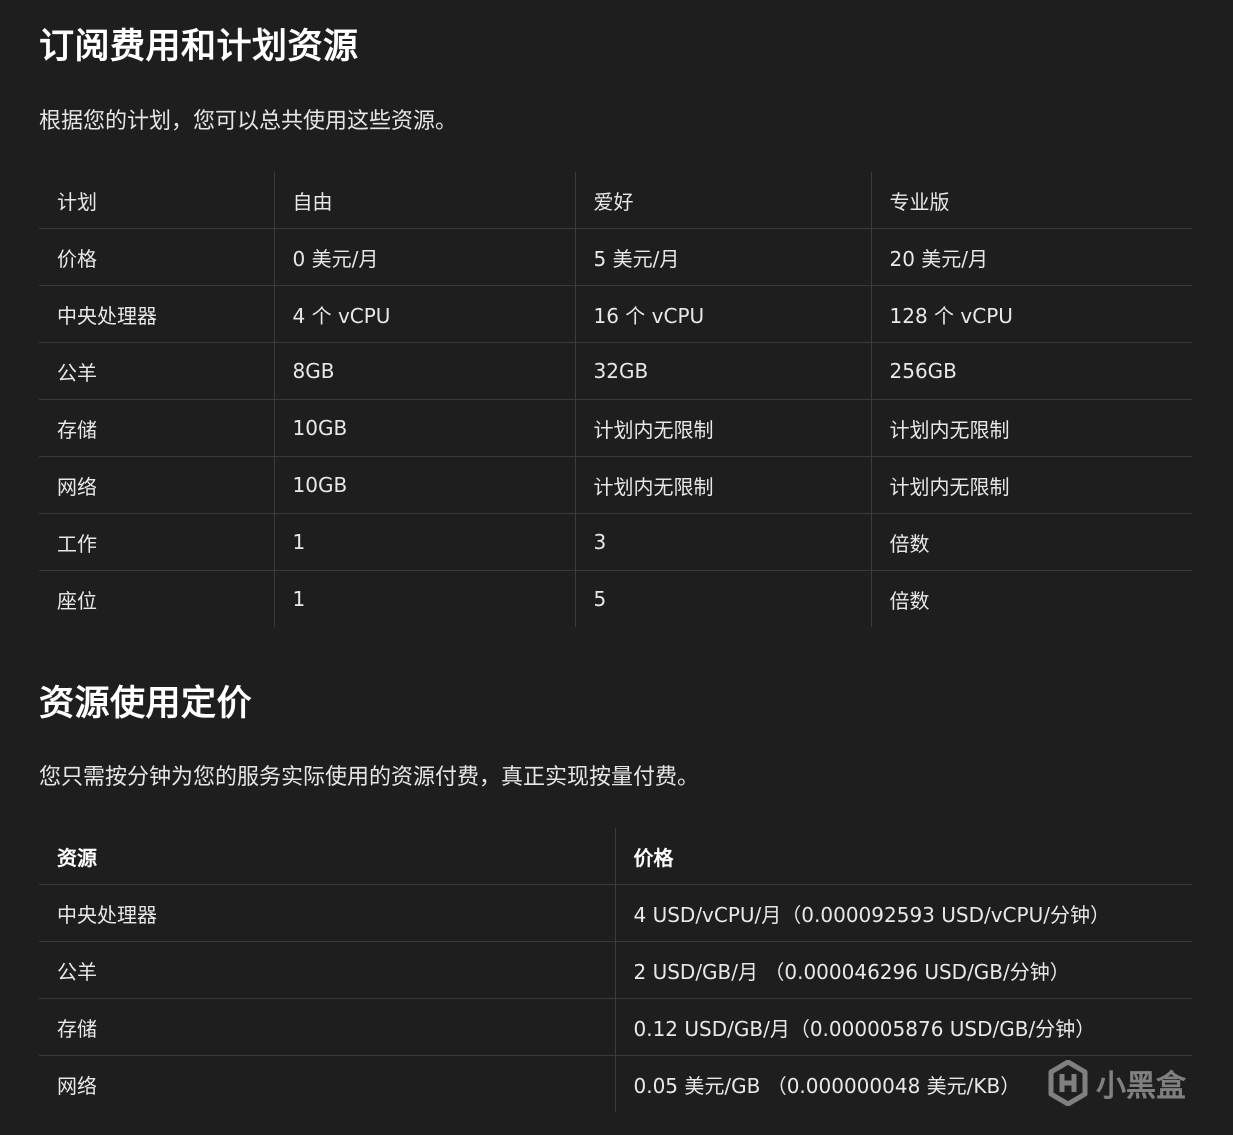  Describe the element at coordinates (146, 704) in the screenshot. I see `pricing-section-title: 资源使用定价` at that location.